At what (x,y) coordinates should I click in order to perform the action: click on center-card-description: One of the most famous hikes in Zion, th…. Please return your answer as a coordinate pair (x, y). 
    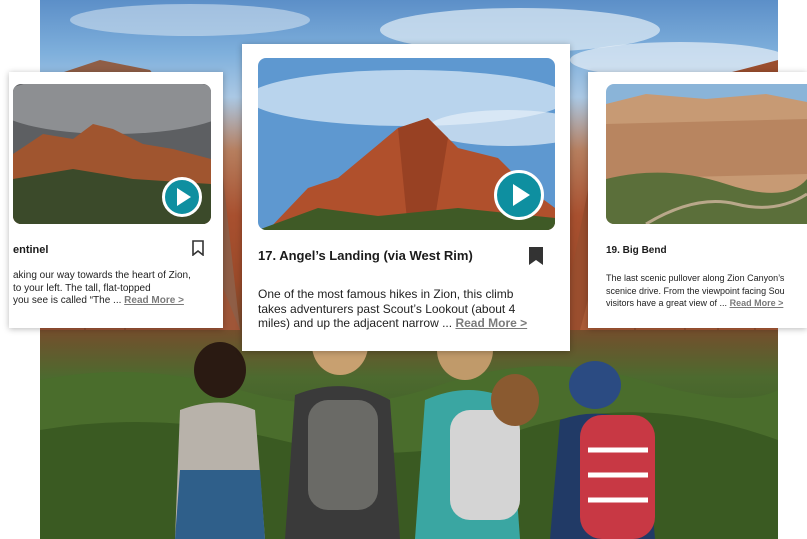
    Looking at the image, I should click on (408, 309).